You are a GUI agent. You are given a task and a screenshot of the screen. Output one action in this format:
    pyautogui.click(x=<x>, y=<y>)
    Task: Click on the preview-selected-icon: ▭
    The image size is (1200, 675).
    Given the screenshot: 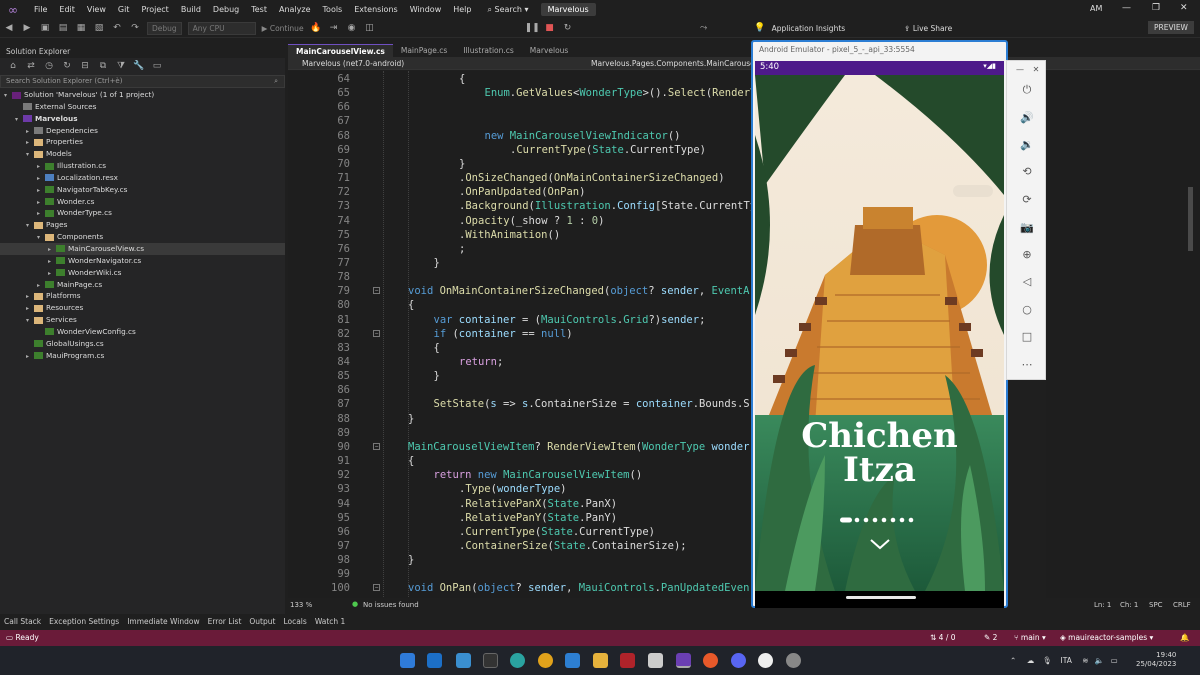 What is the action you would take?
    pyautogui.click(x=157, y=66)
    